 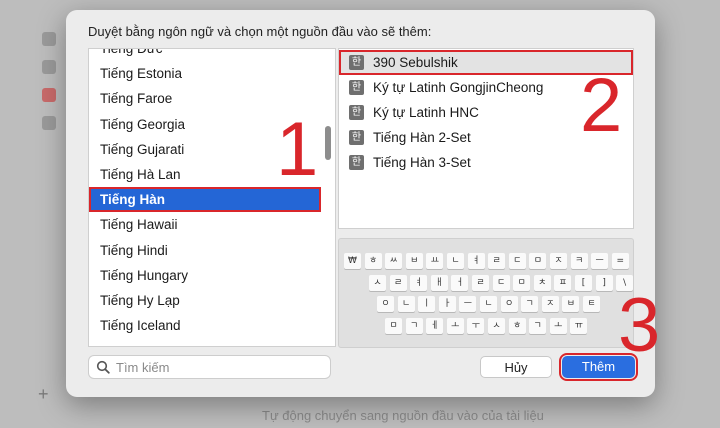 What do you see at coordinates (591, 304) in the screenshot?
I see `keyboard-key: ㅌ` at bounding box center [591, 304].